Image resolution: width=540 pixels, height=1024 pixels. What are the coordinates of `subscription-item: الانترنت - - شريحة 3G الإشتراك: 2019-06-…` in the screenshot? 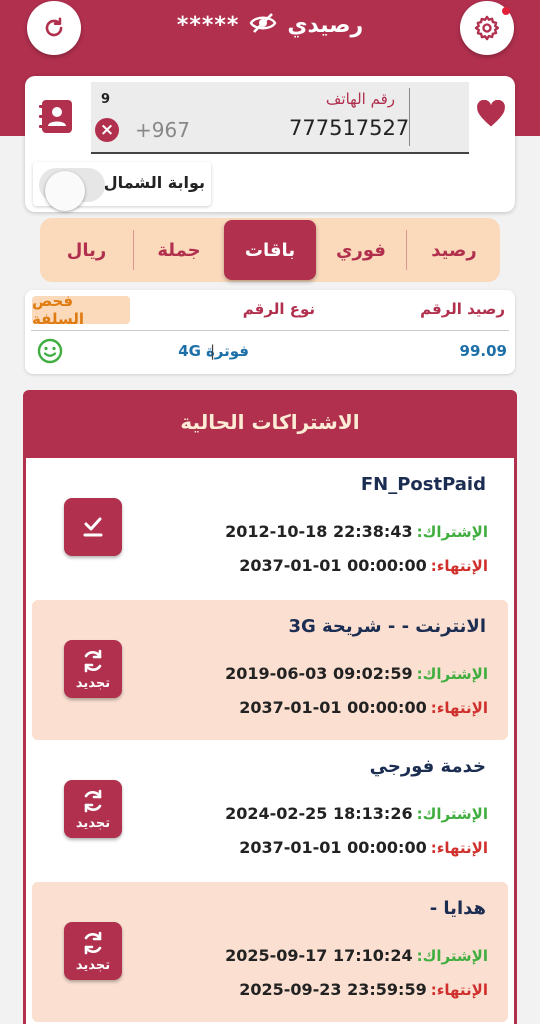 It's located at (270, 670).